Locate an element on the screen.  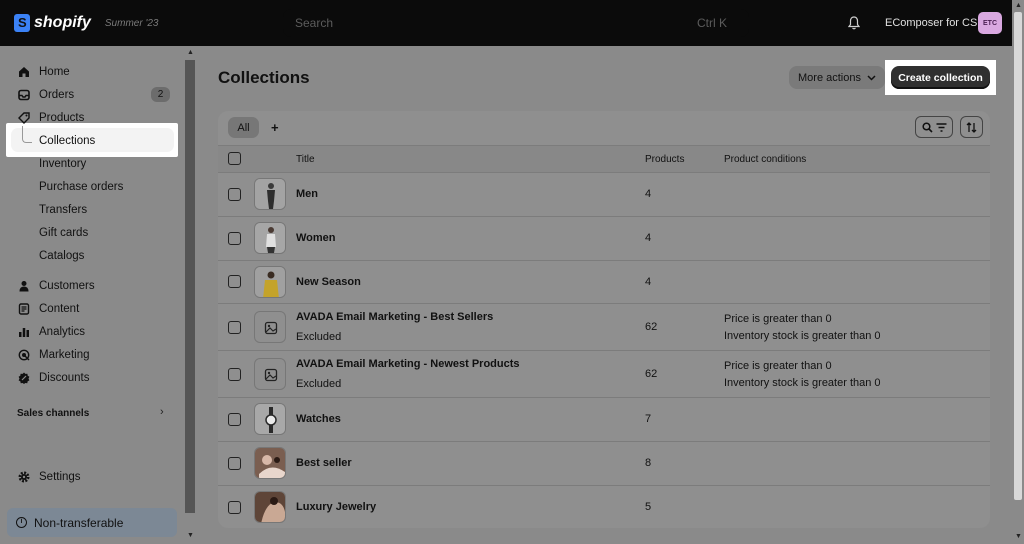
chevron-right-icon: › is located at coordinates (162, 412).